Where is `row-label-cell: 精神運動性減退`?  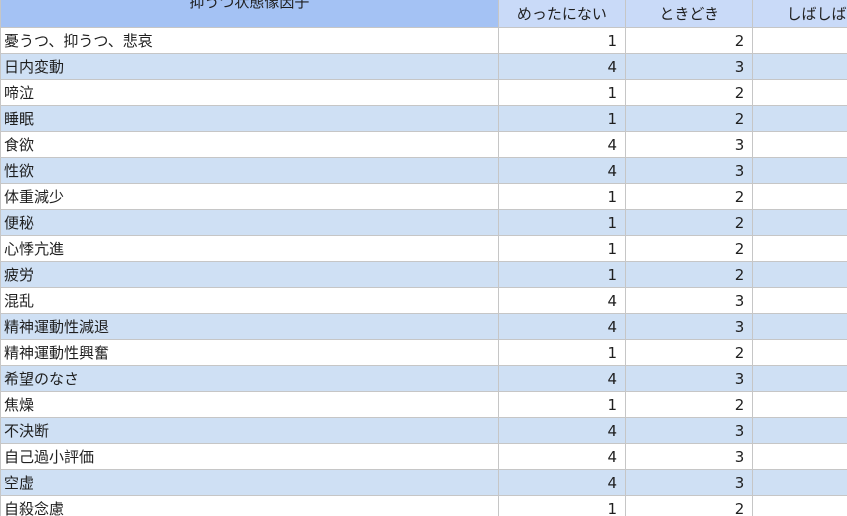 row-label-cell: 精神運動性減退 is located at coordinates (249, 326).